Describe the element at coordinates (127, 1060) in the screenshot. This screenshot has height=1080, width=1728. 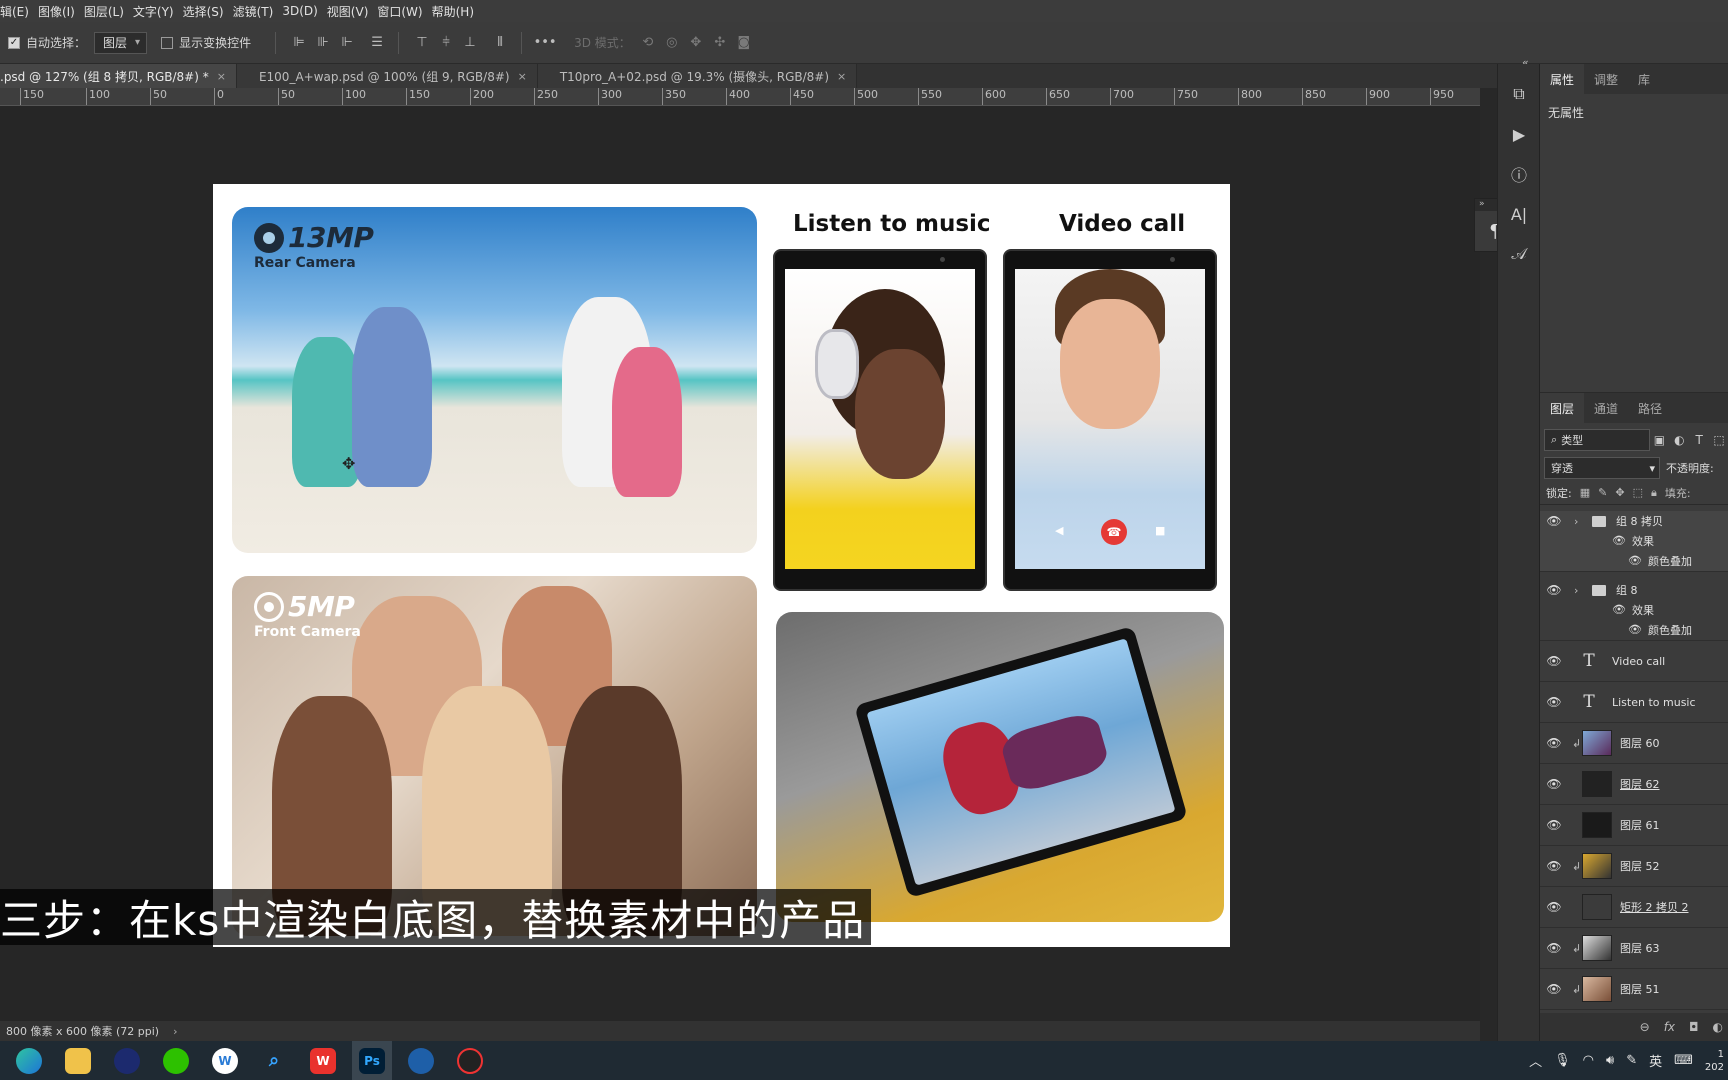
I see `taskbar-cinema4d` at that location.